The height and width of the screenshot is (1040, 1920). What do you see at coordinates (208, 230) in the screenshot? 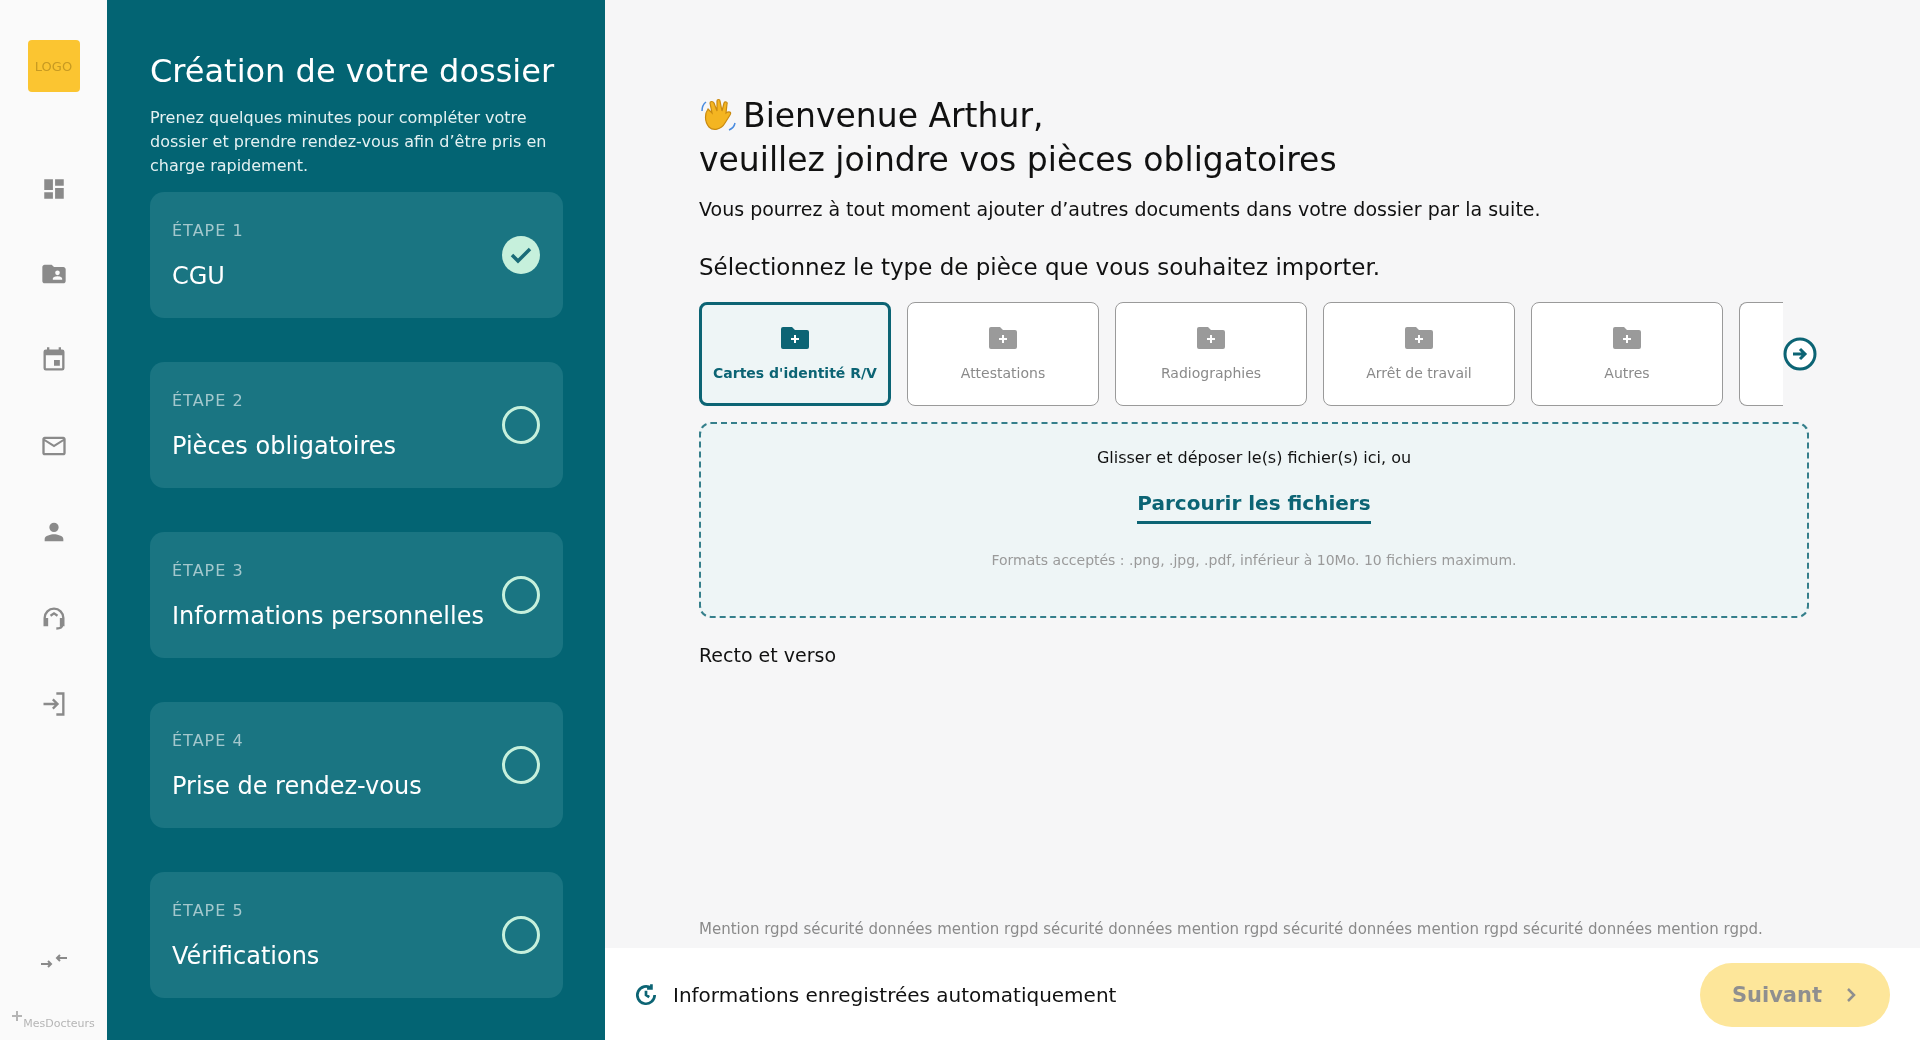
I see `step-number: ÉTAPE 1` at bounding box center [208, 230].